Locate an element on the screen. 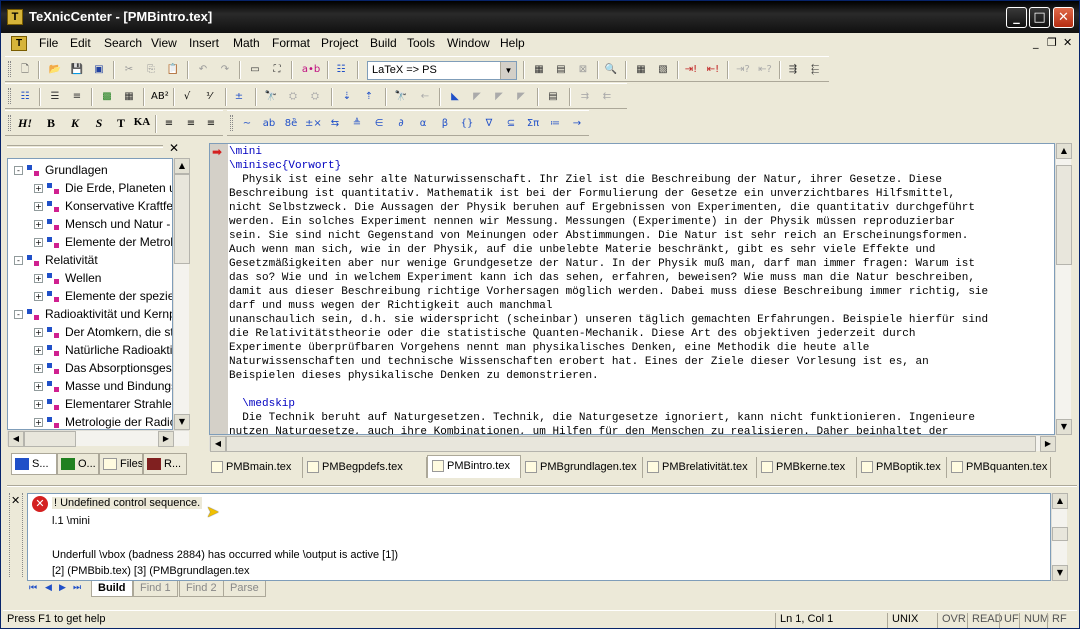 This screenshot has height=629, width=1080. tab-files: Files is located at coordinates (121, 464).